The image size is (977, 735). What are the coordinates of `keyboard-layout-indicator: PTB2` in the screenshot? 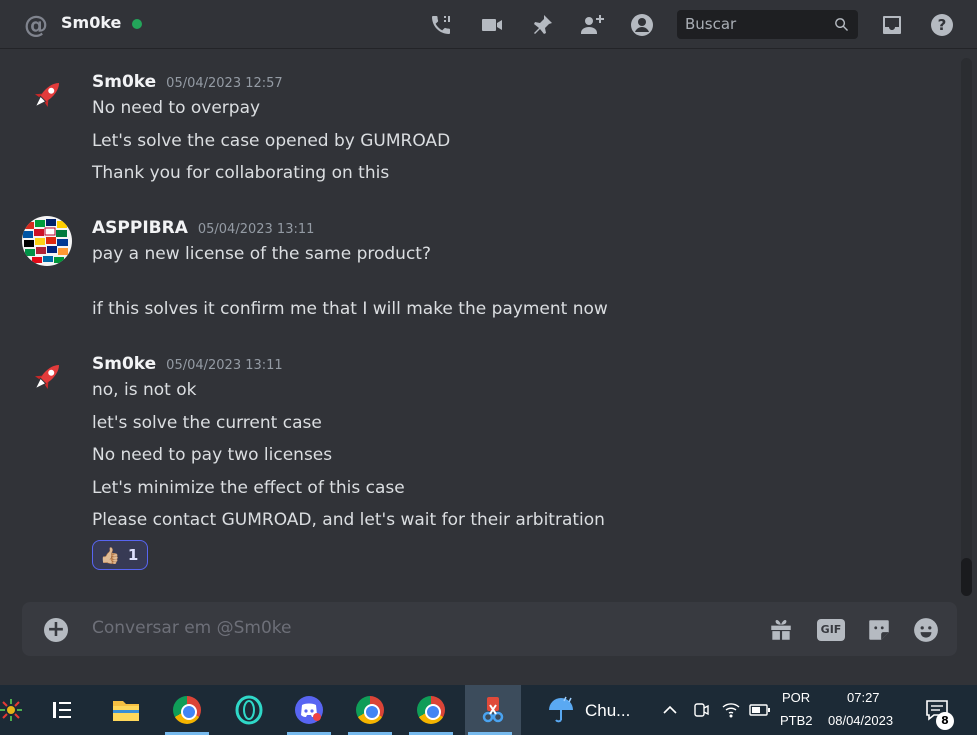 It's located at (796, 720).